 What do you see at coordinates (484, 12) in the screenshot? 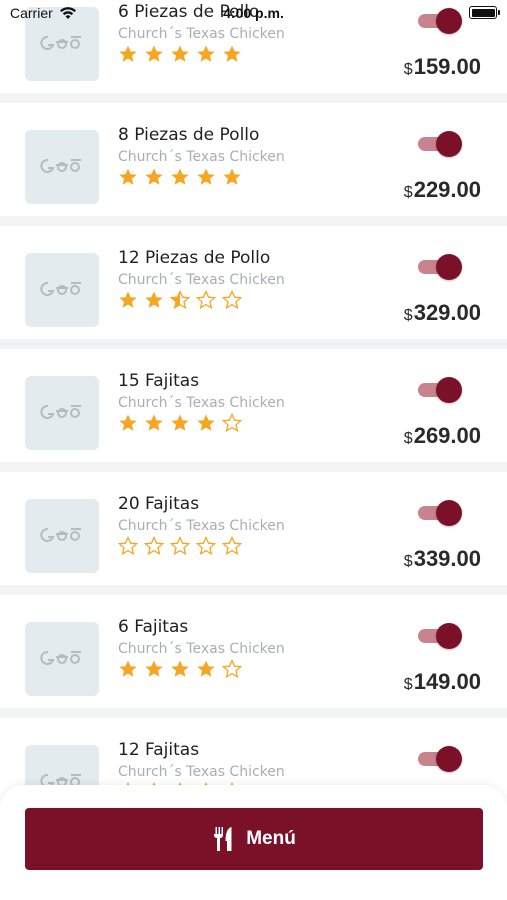
I see `battery-icon` at bounding box center [484, 12].